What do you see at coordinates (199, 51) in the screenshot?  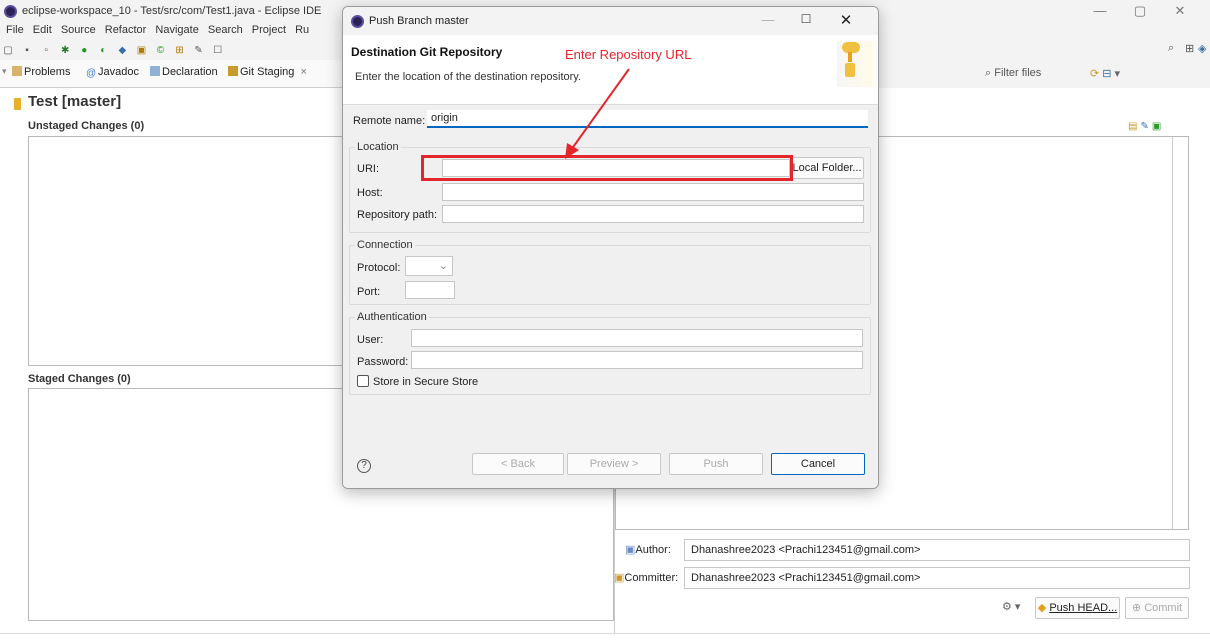 I see `search-tool-icon: ✎` at bounding box center [199, 51].